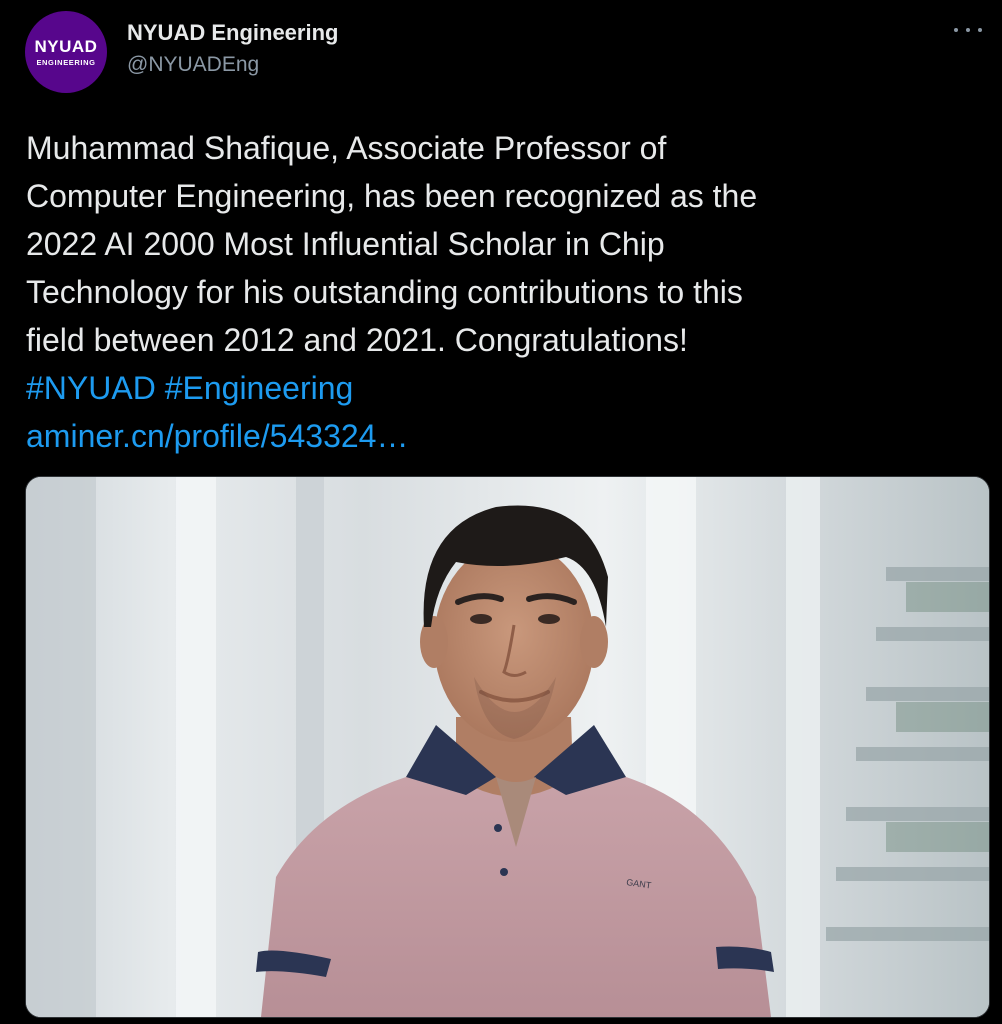  What do you see at coordinates (232, 49) in the screenshot?
I see `author-names: NYUAD Engineering @NYUADEng` at bounding box center [232, 49].